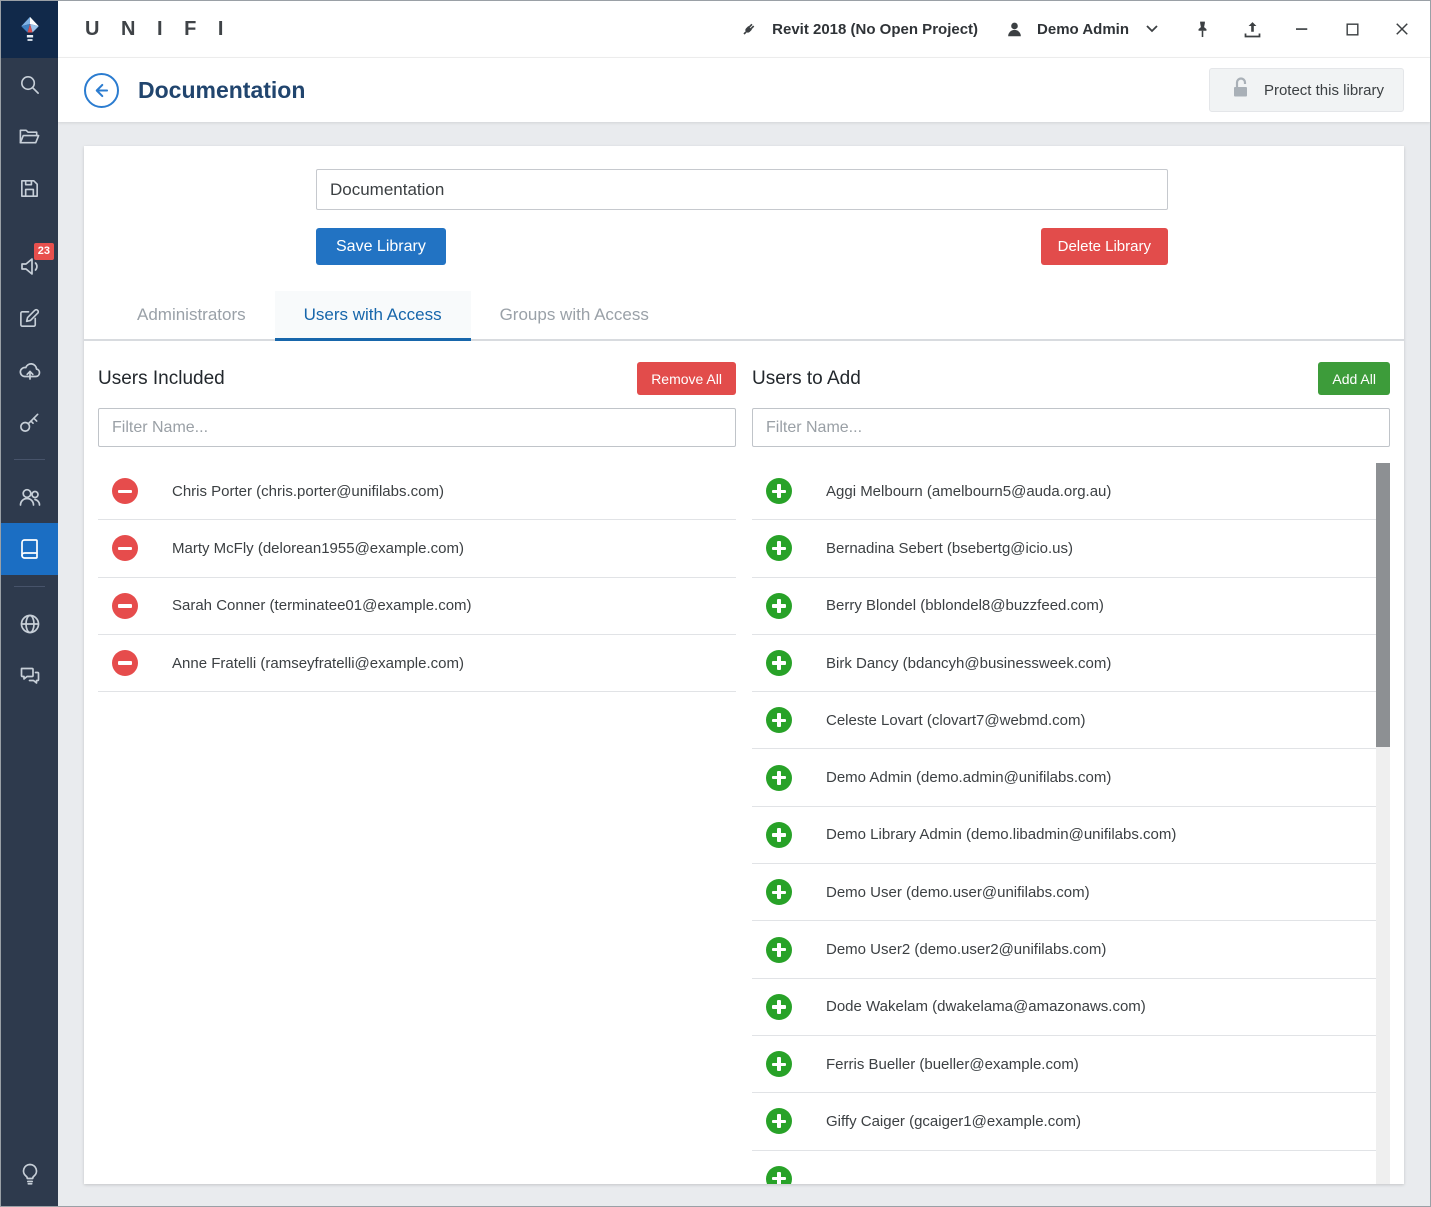  What do you see at coordinates (29, 318) in the screenshot?
I see `edit-icon` at bounding box center [29, 318].